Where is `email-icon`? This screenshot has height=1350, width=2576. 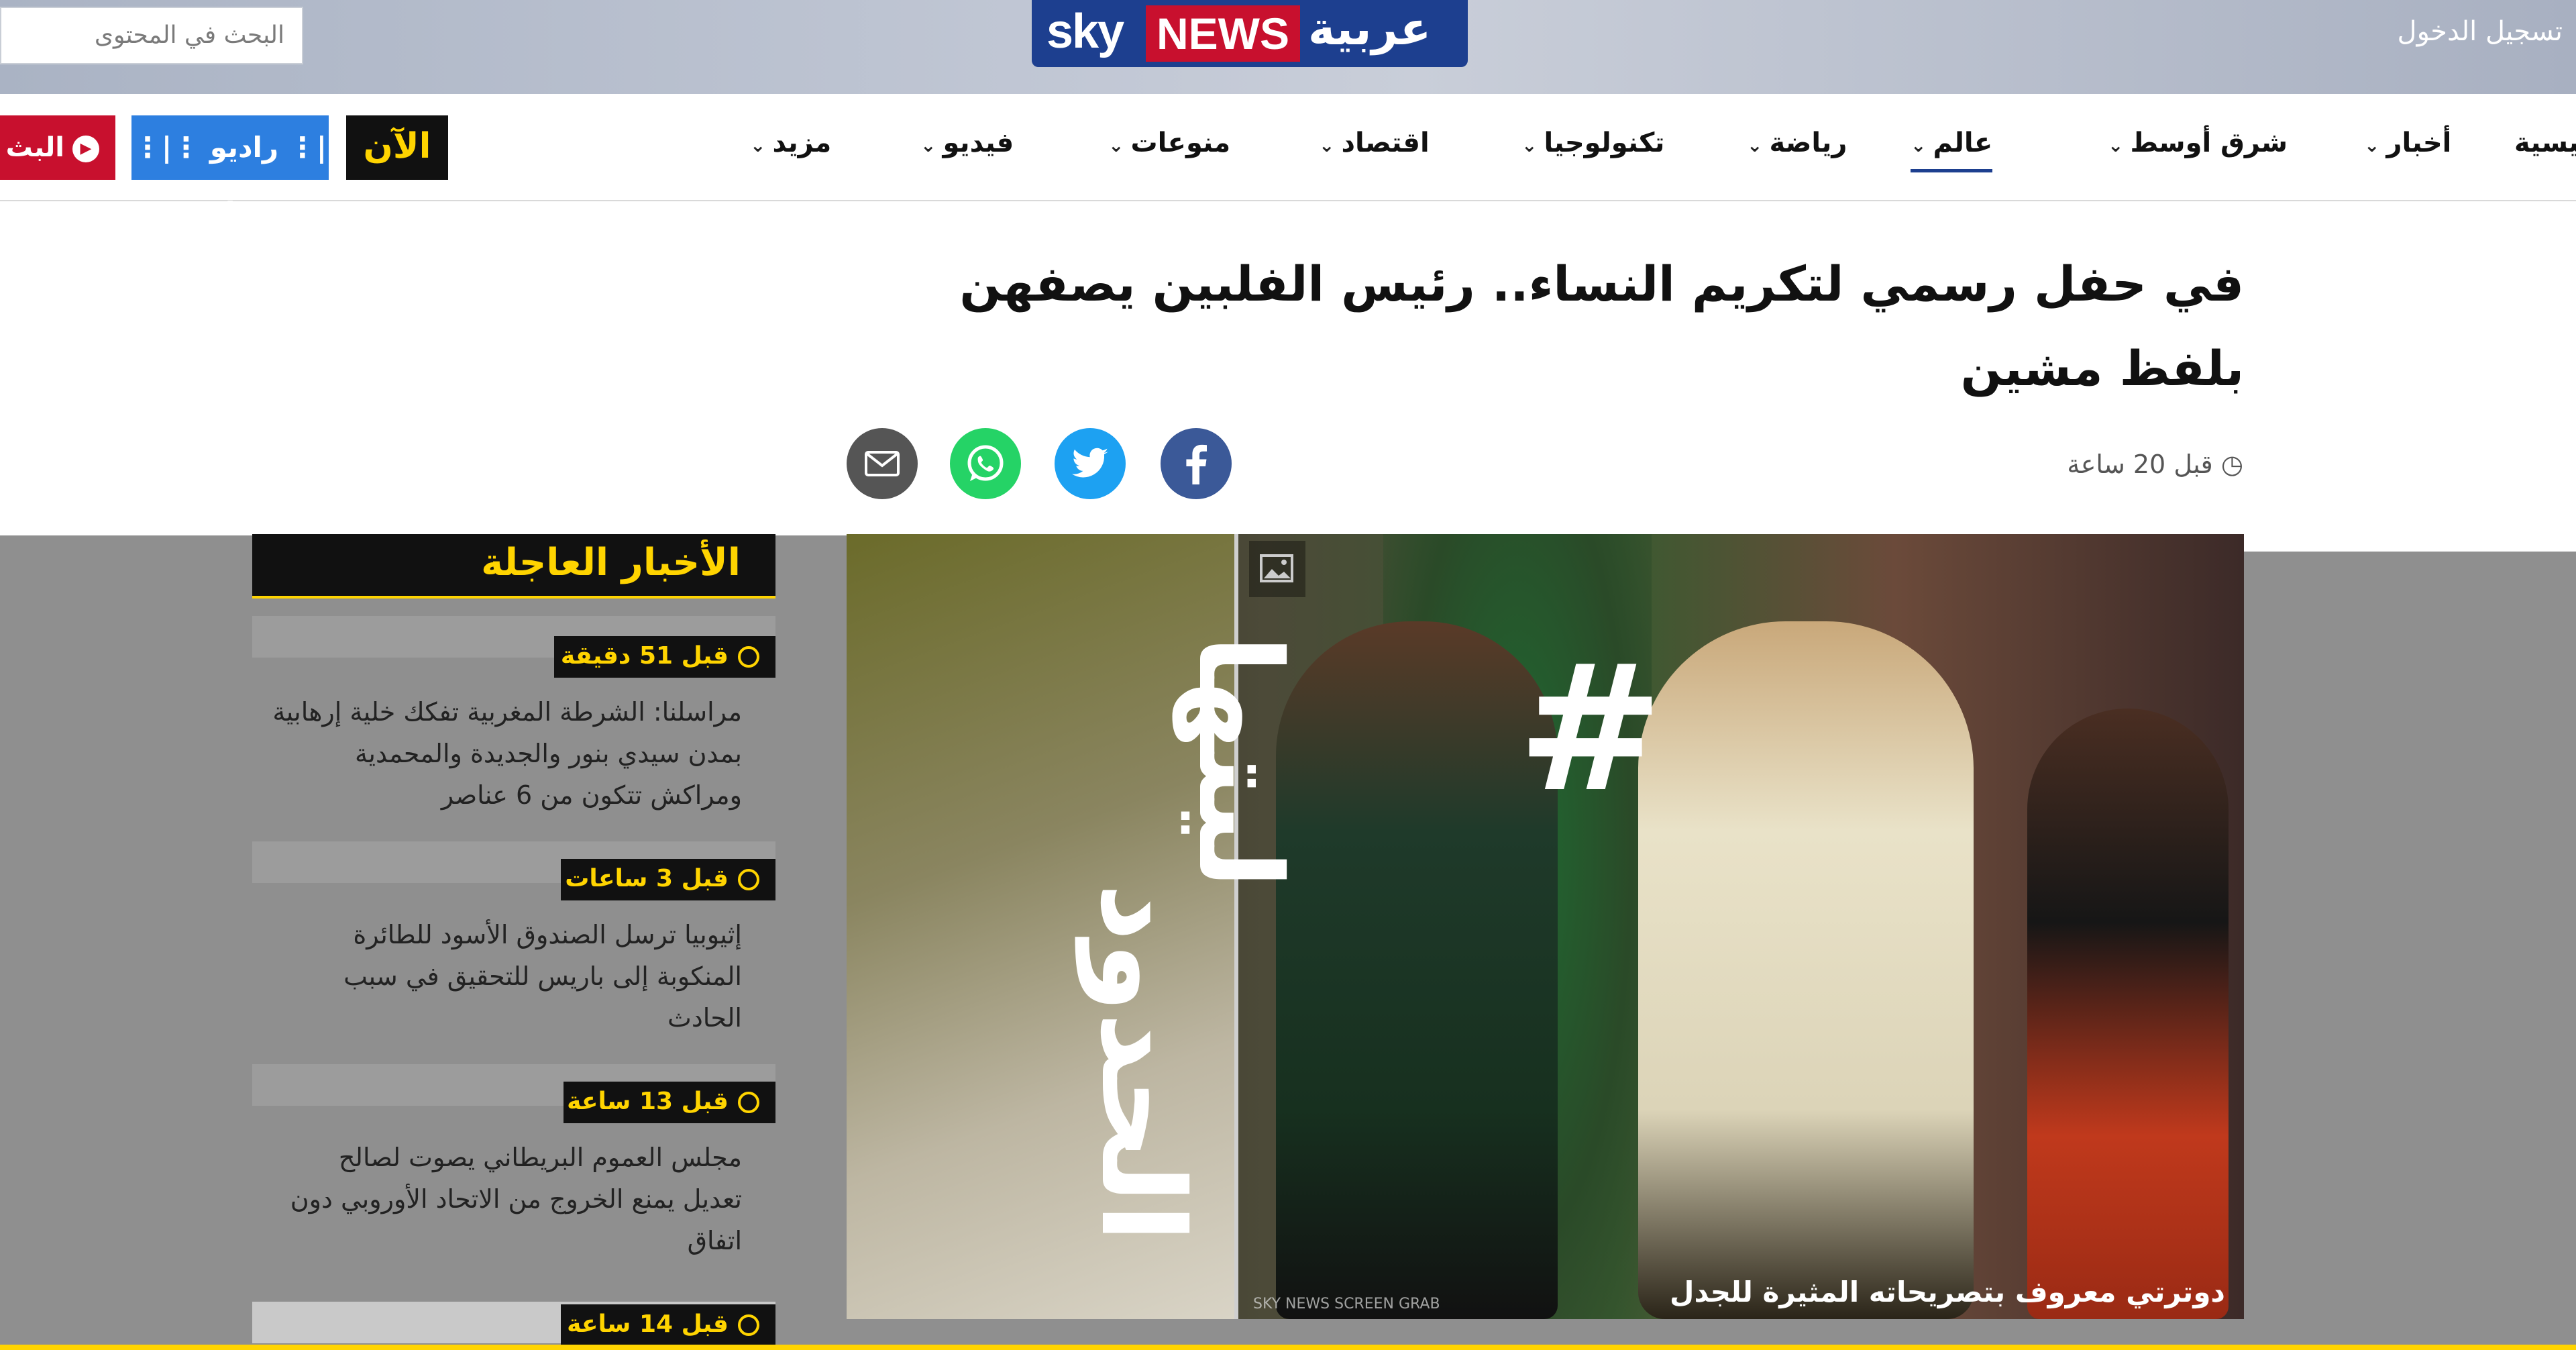
email-icon is located at coordinates (882, 463).